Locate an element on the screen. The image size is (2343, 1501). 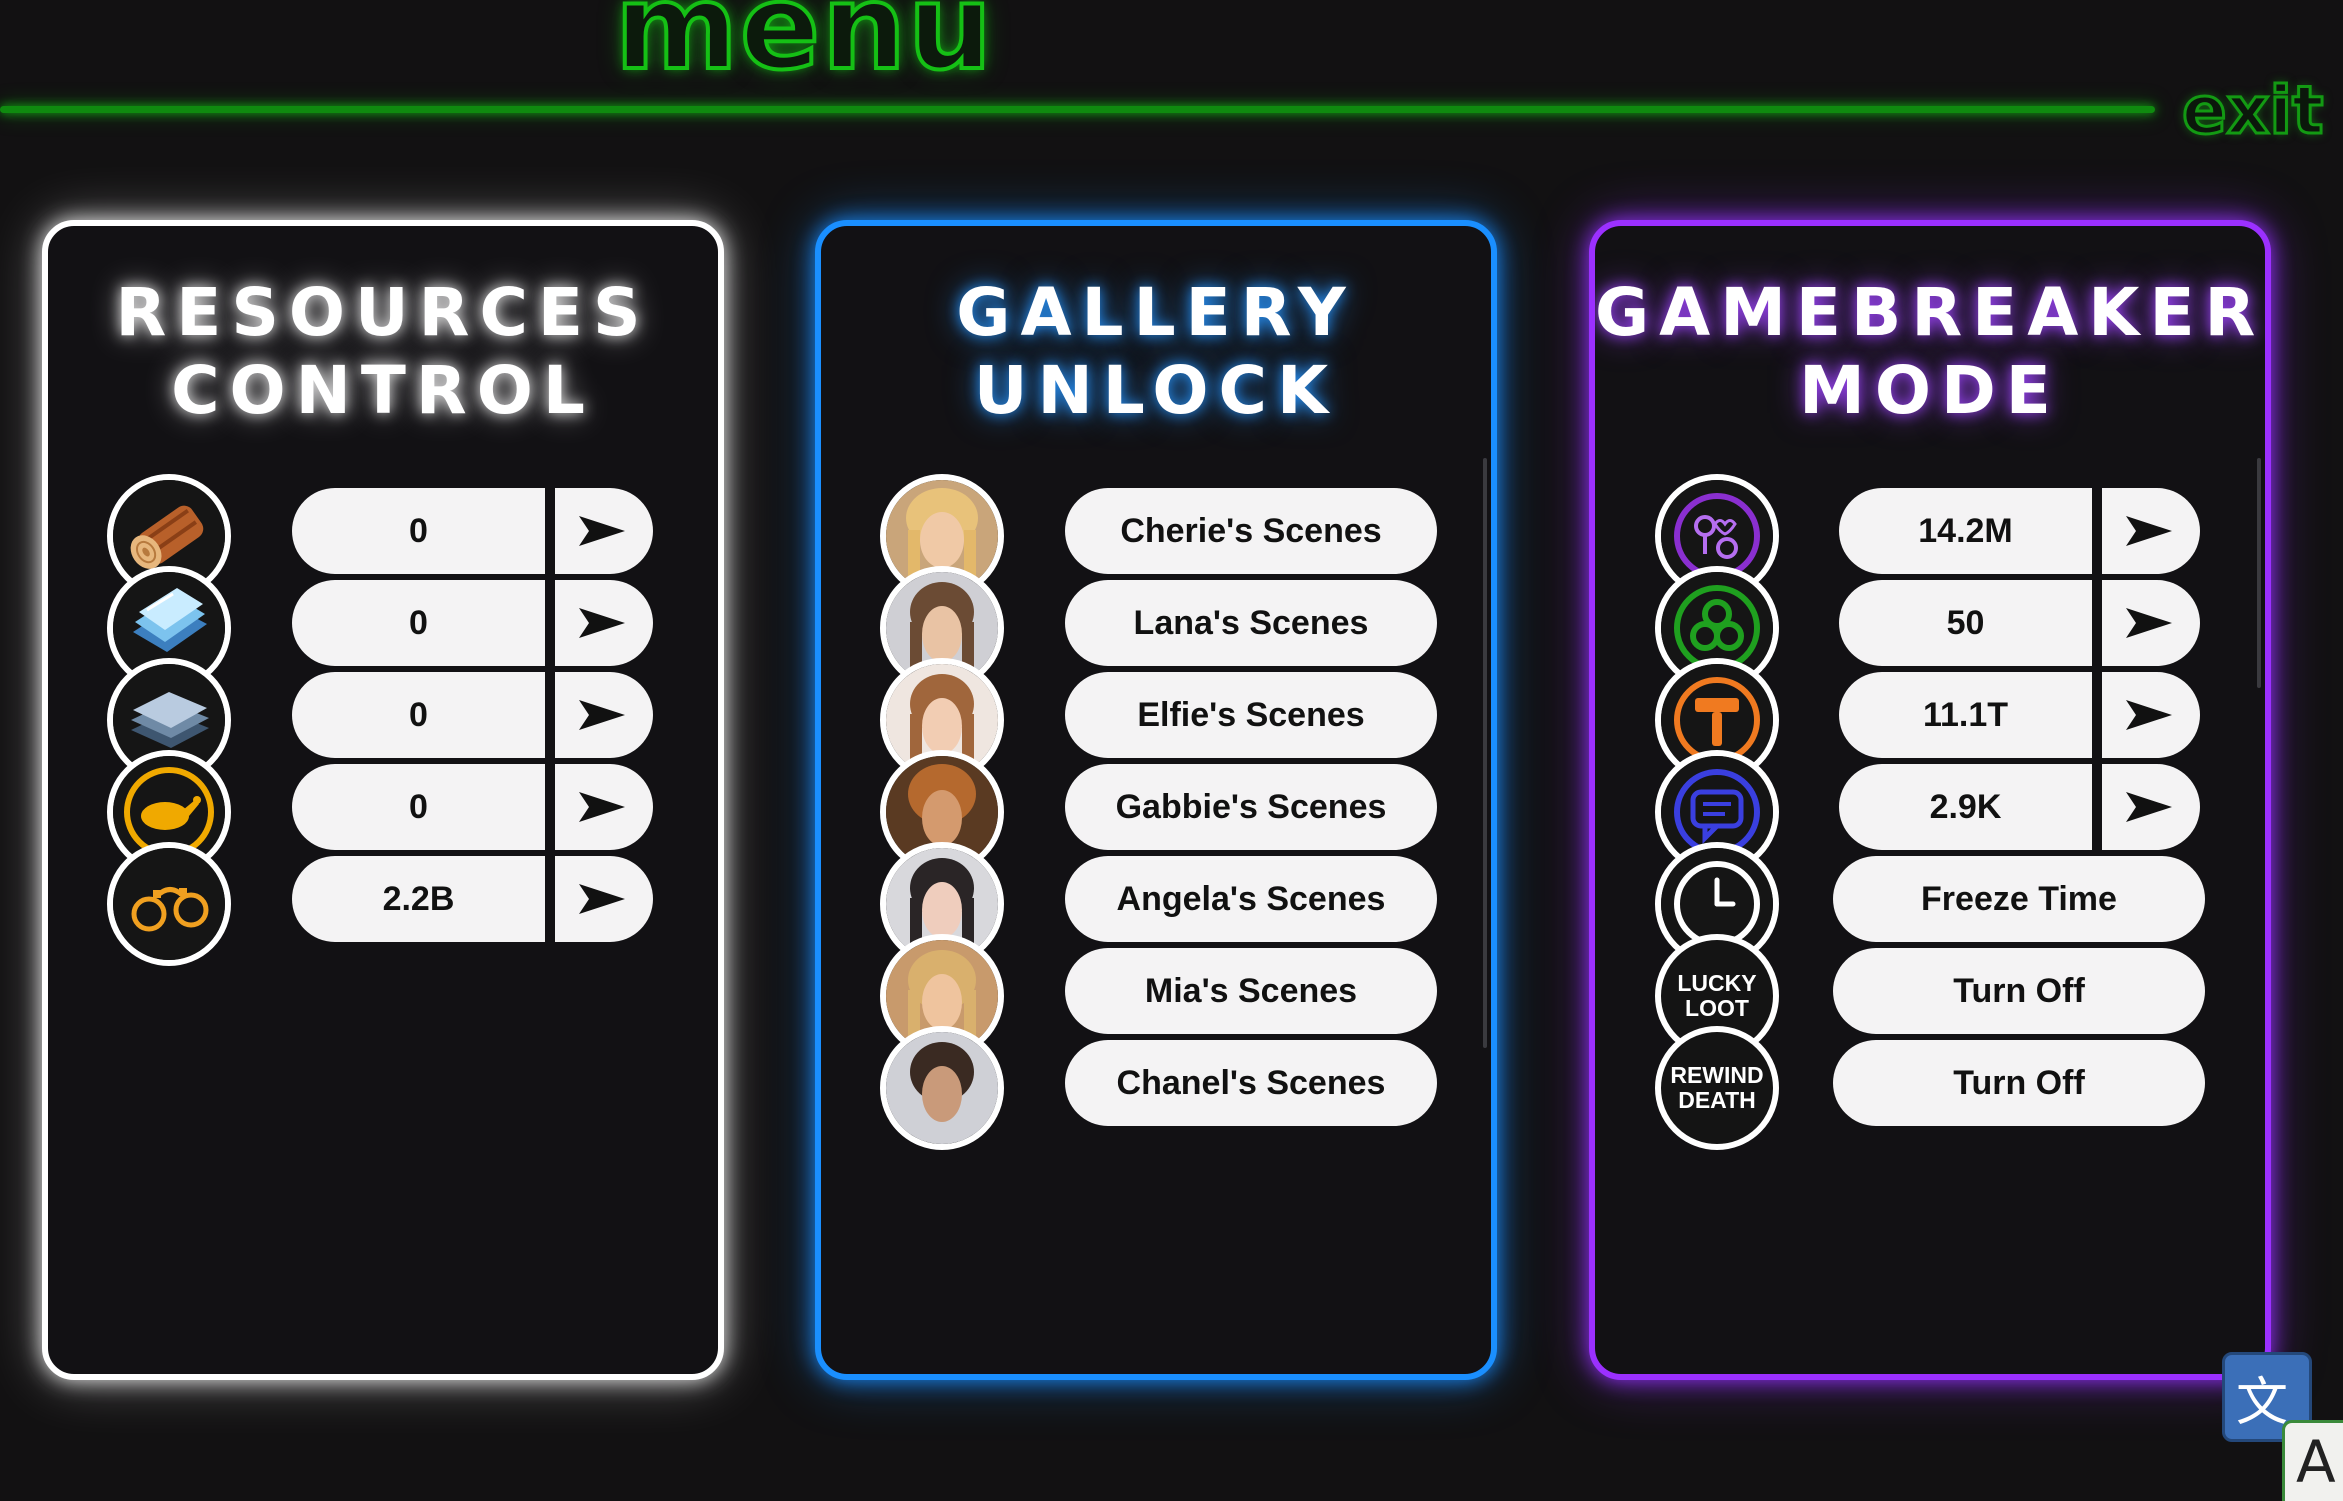
resources-title-line2: CONTROL is located at coordinates (383, 390).